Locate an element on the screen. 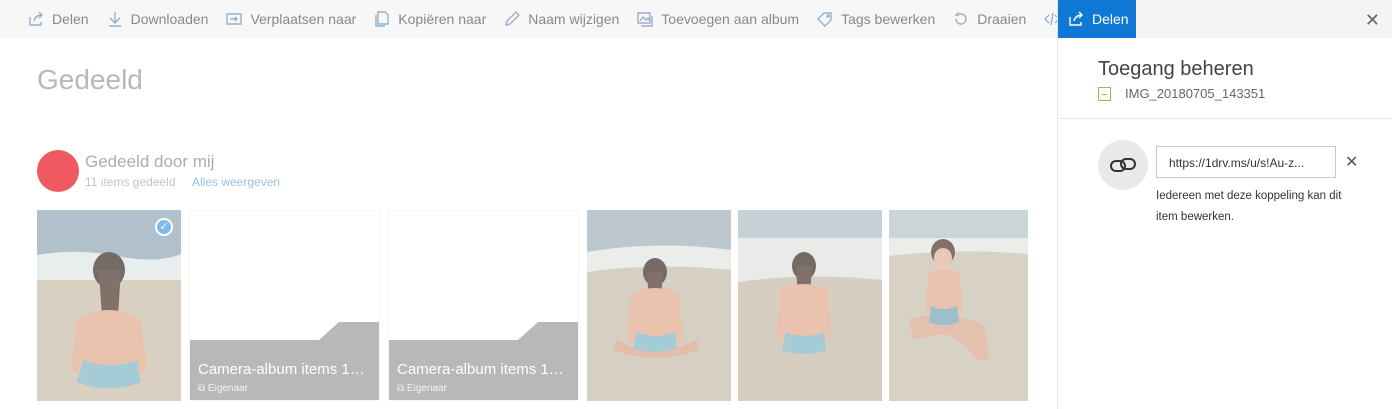 This screenshot has width=1392, height=409. close-icon: ✕ is located at coordinates (1372, 20).